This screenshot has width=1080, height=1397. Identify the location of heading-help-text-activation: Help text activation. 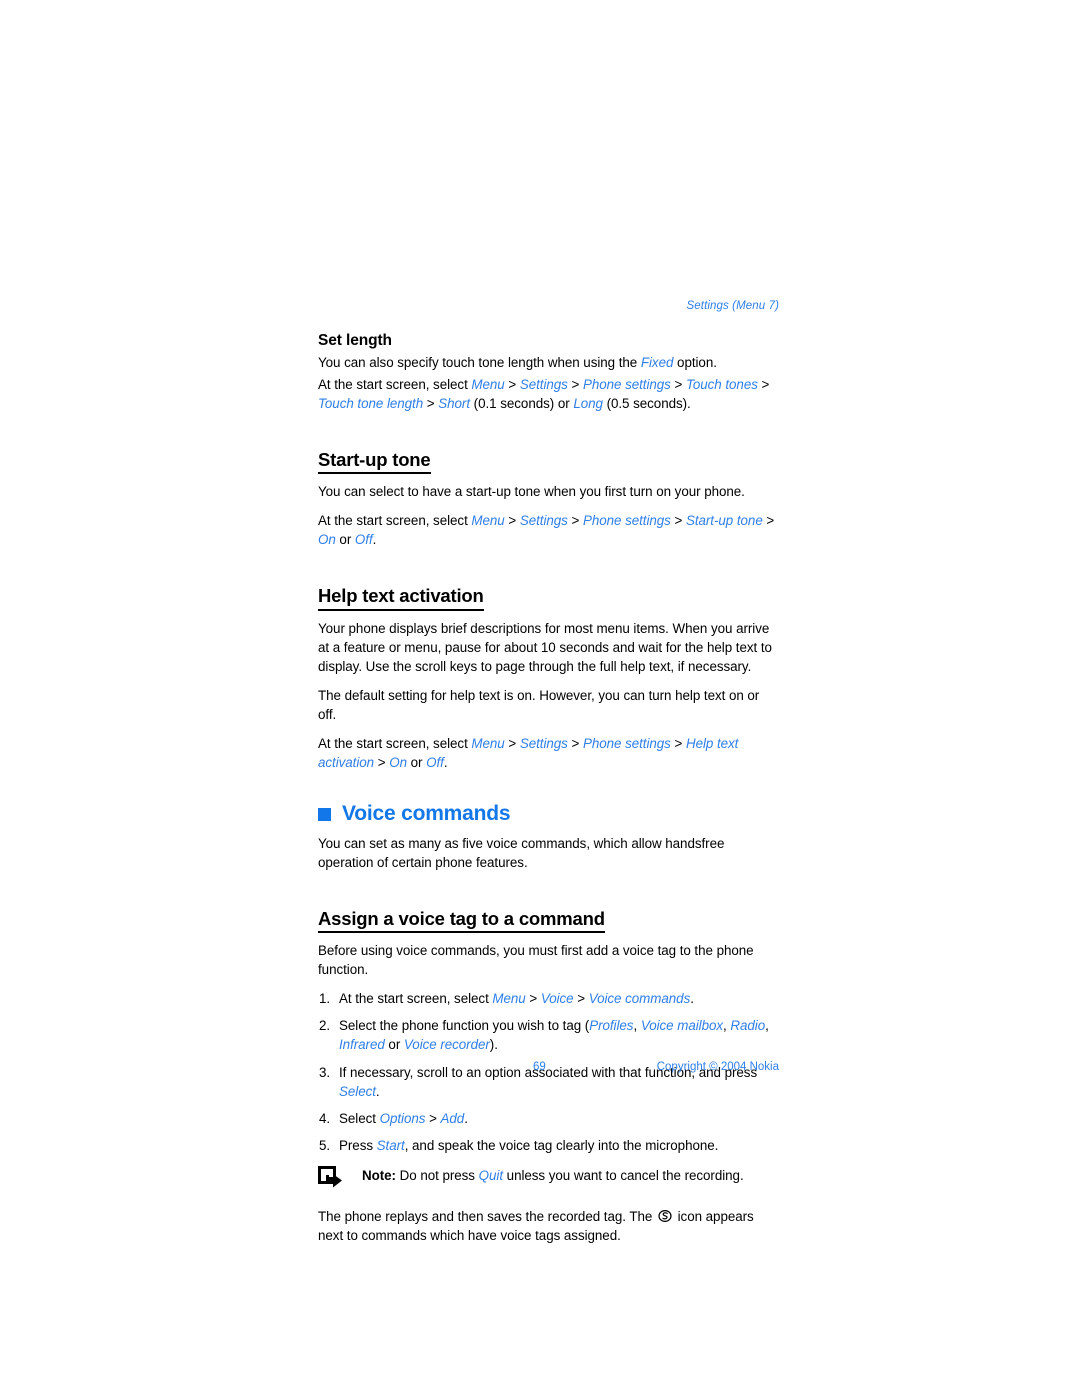
(401, 598).